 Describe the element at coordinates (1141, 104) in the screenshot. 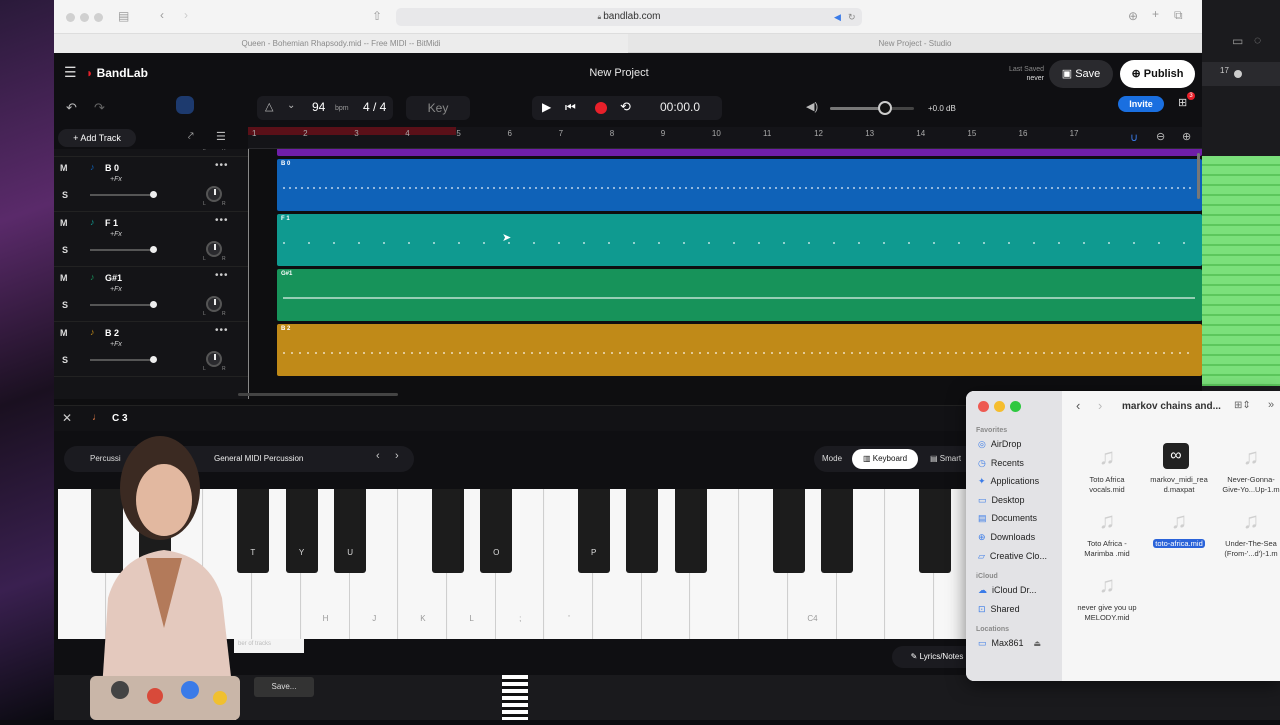

I see `invite-button: Invite` at that location.